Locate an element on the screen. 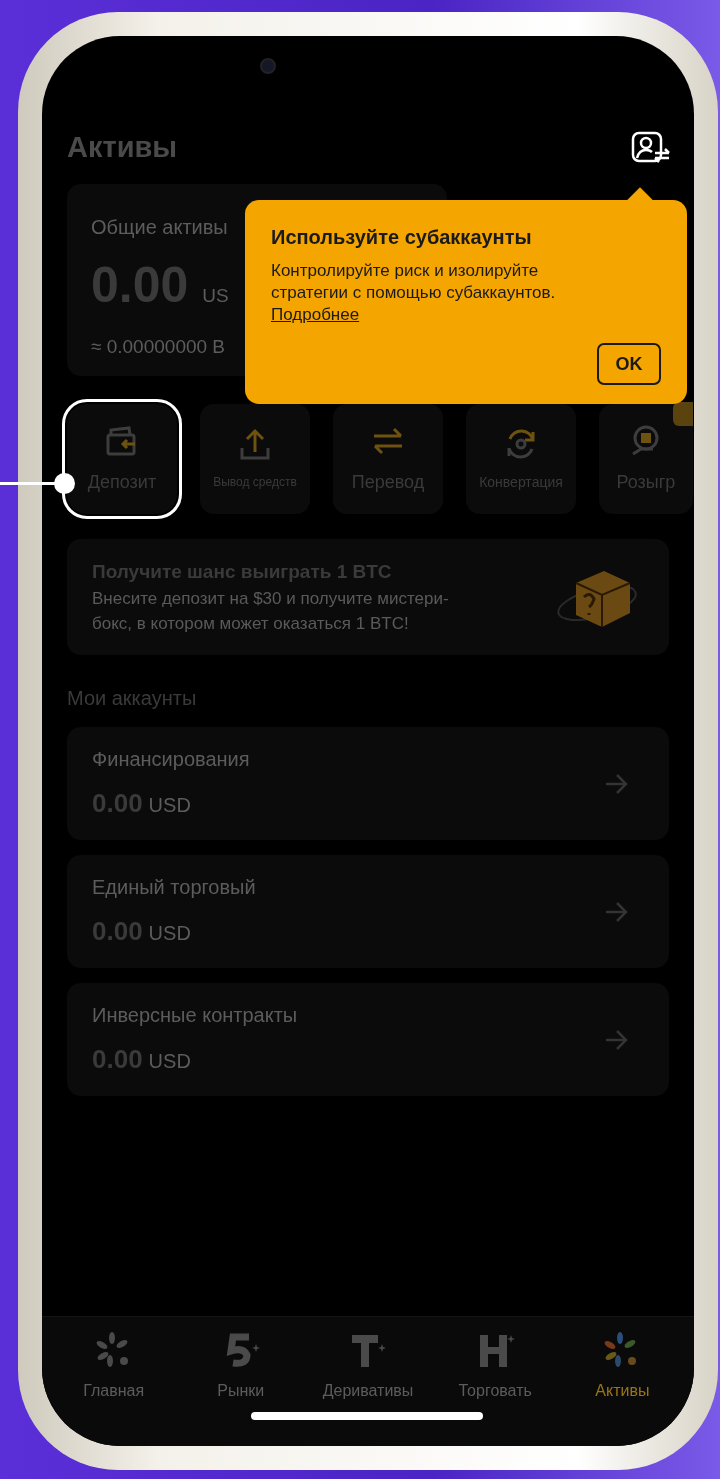  section-heading: Мои аккаунты is located at coordinates (132, 698).